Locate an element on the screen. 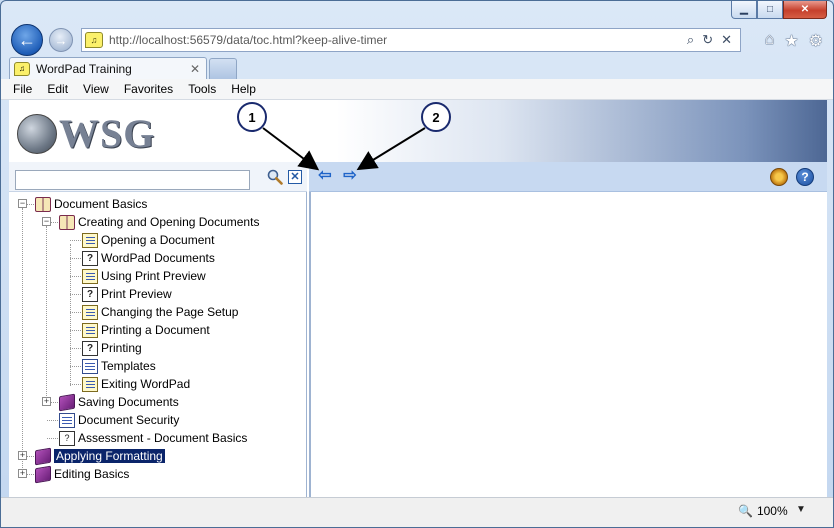 This screenshot has width=834, height=528. toc-item: Exiting WordPad is located at coordinates (136, 384).